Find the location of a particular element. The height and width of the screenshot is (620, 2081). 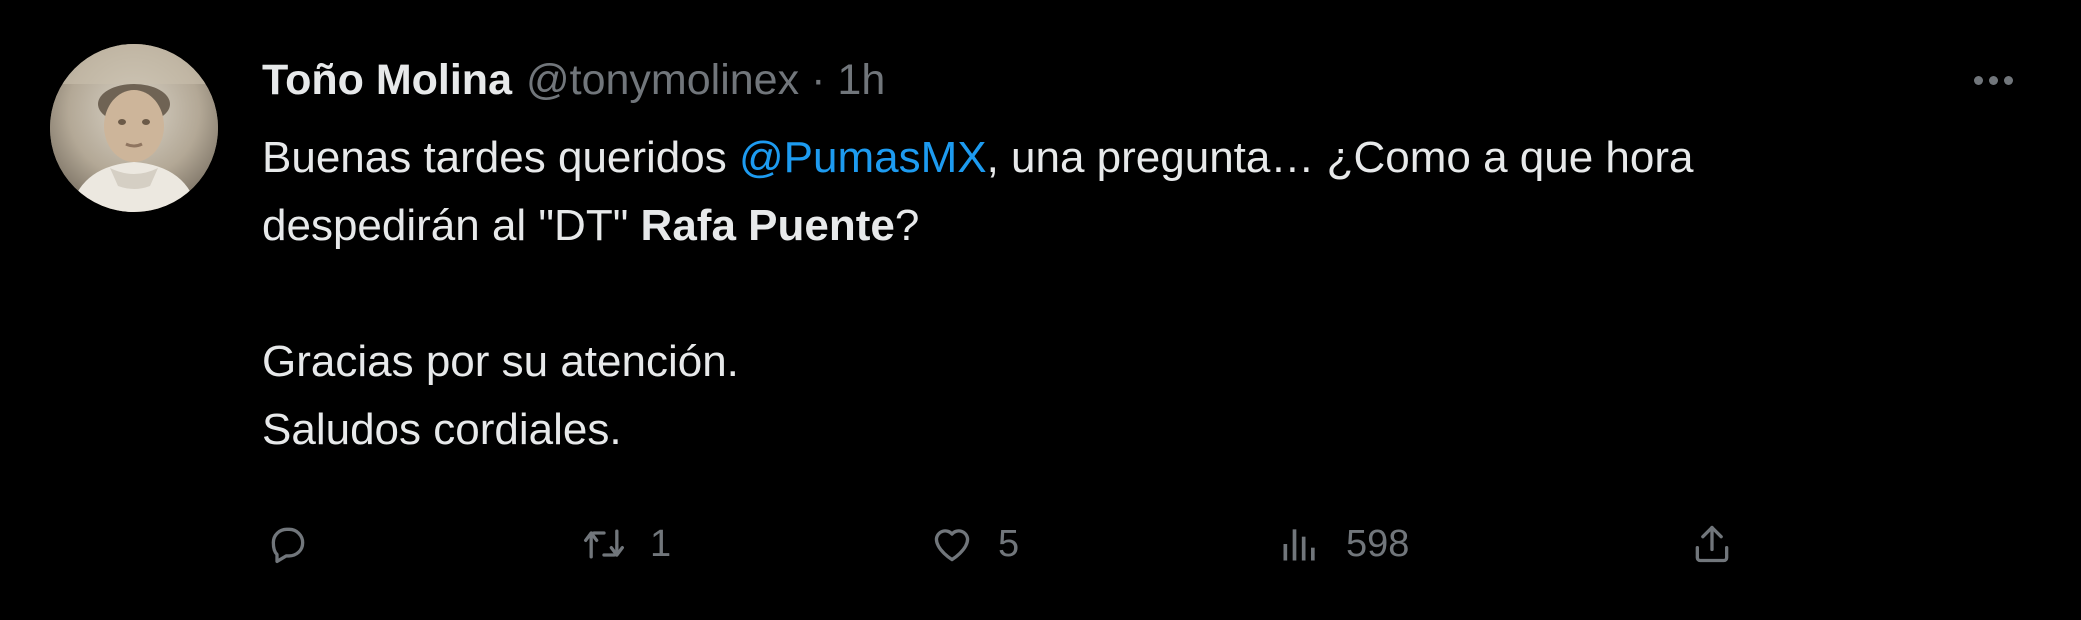

share-button is located at coordinates (1712, 544).